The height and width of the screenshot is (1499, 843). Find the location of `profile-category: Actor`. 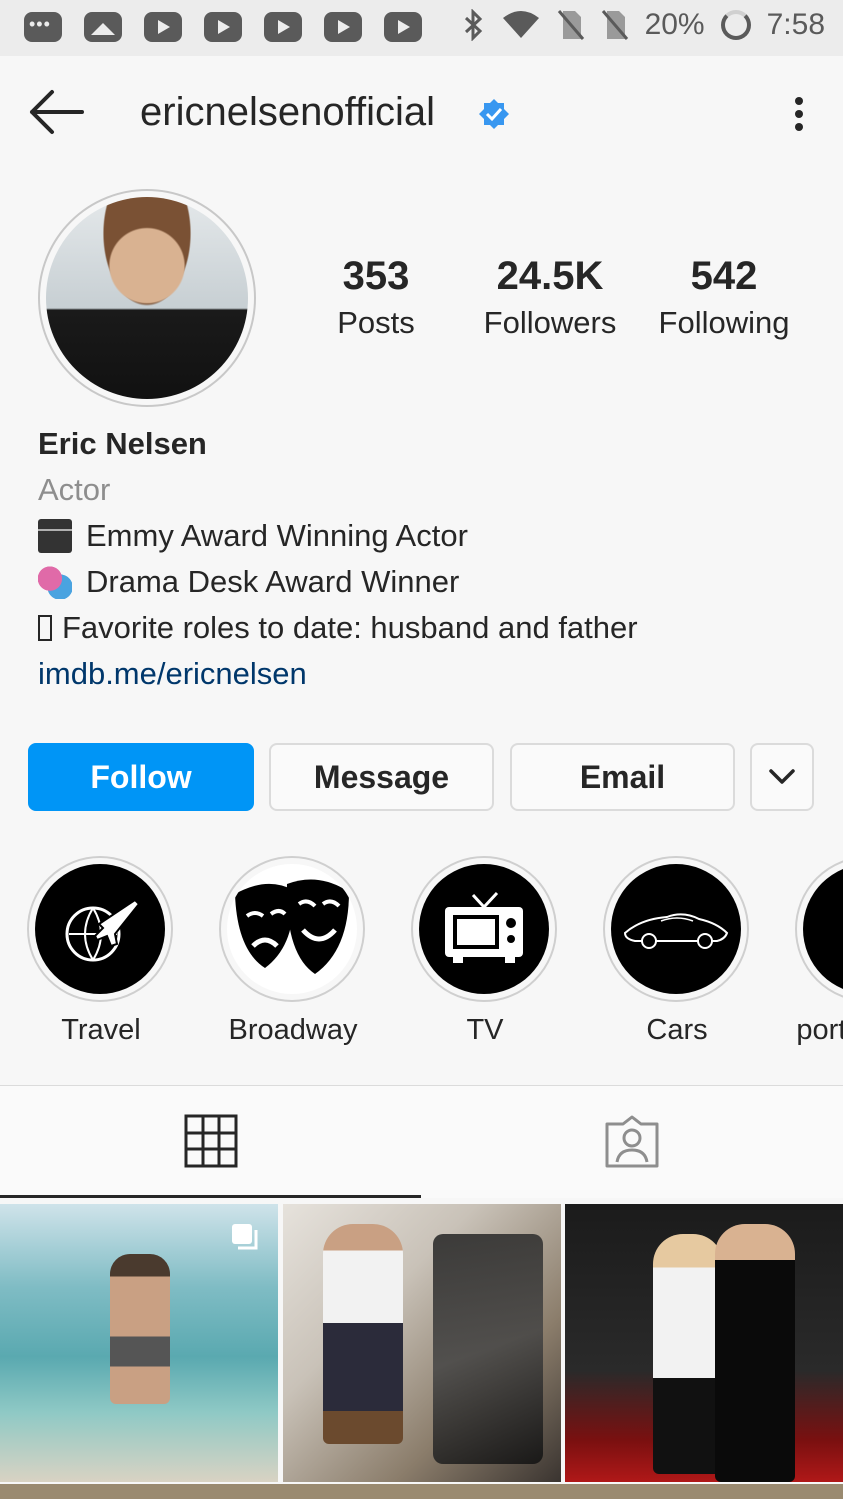

profile-category: Actor is located at coordinates (74, 489).